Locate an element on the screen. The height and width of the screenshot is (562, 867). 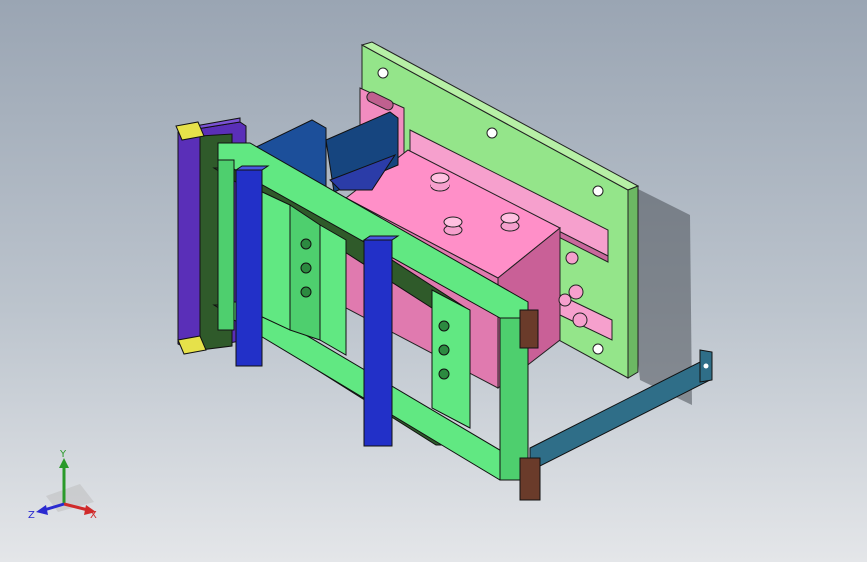
x-axis-label: X is located at coordinates (93, 515).